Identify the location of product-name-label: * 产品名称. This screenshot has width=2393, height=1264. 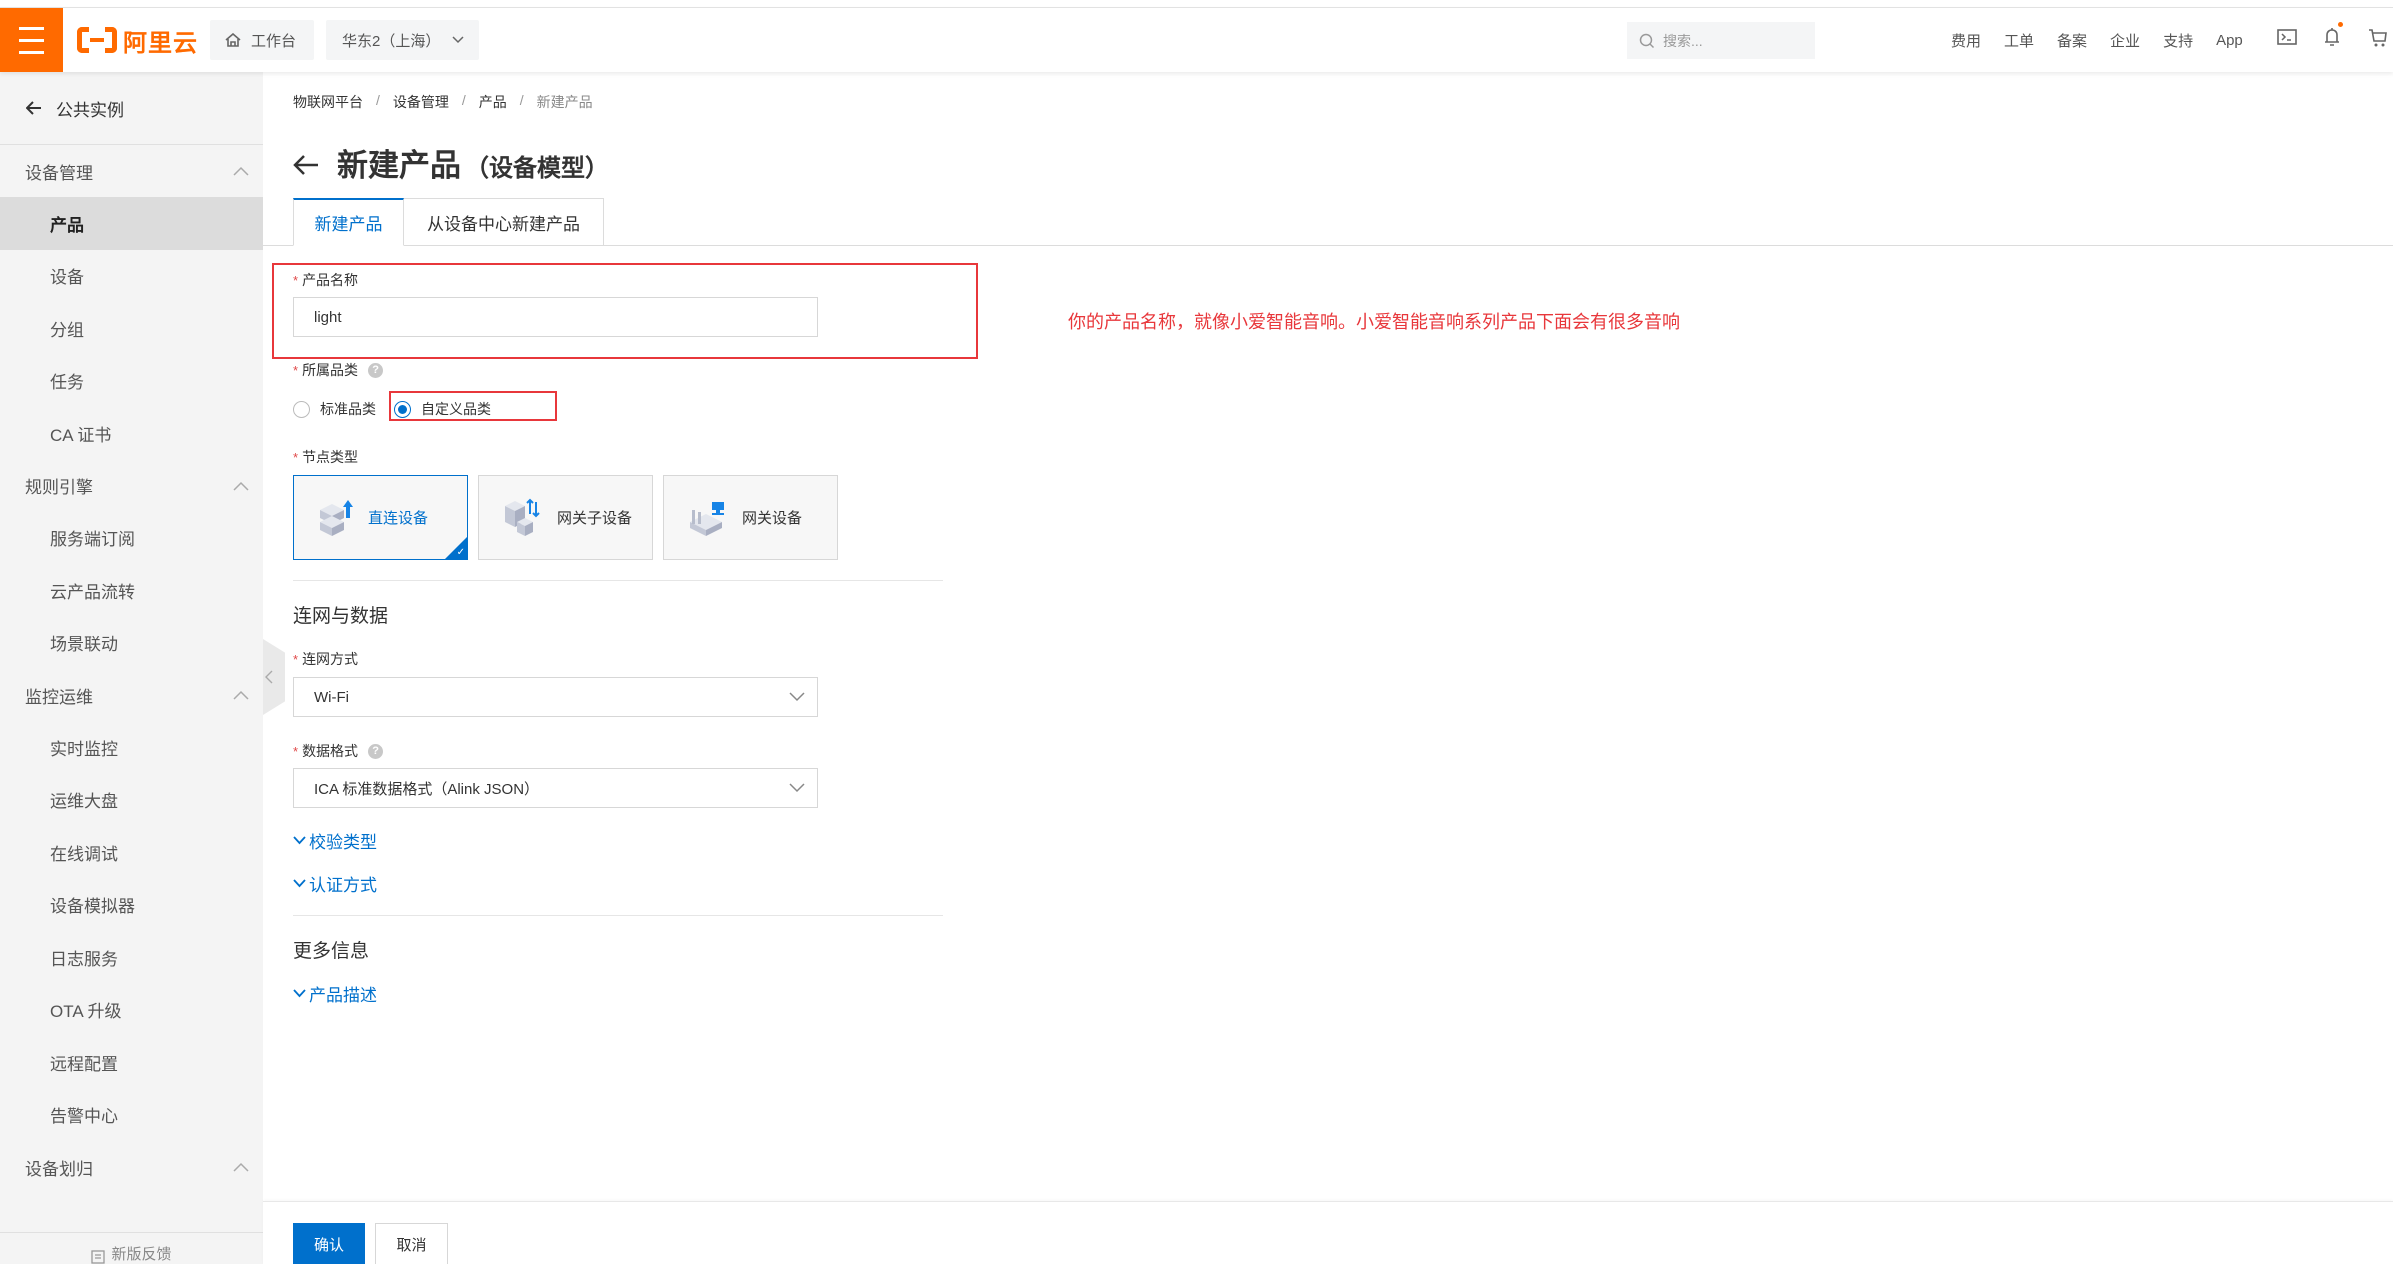
(325, 280).